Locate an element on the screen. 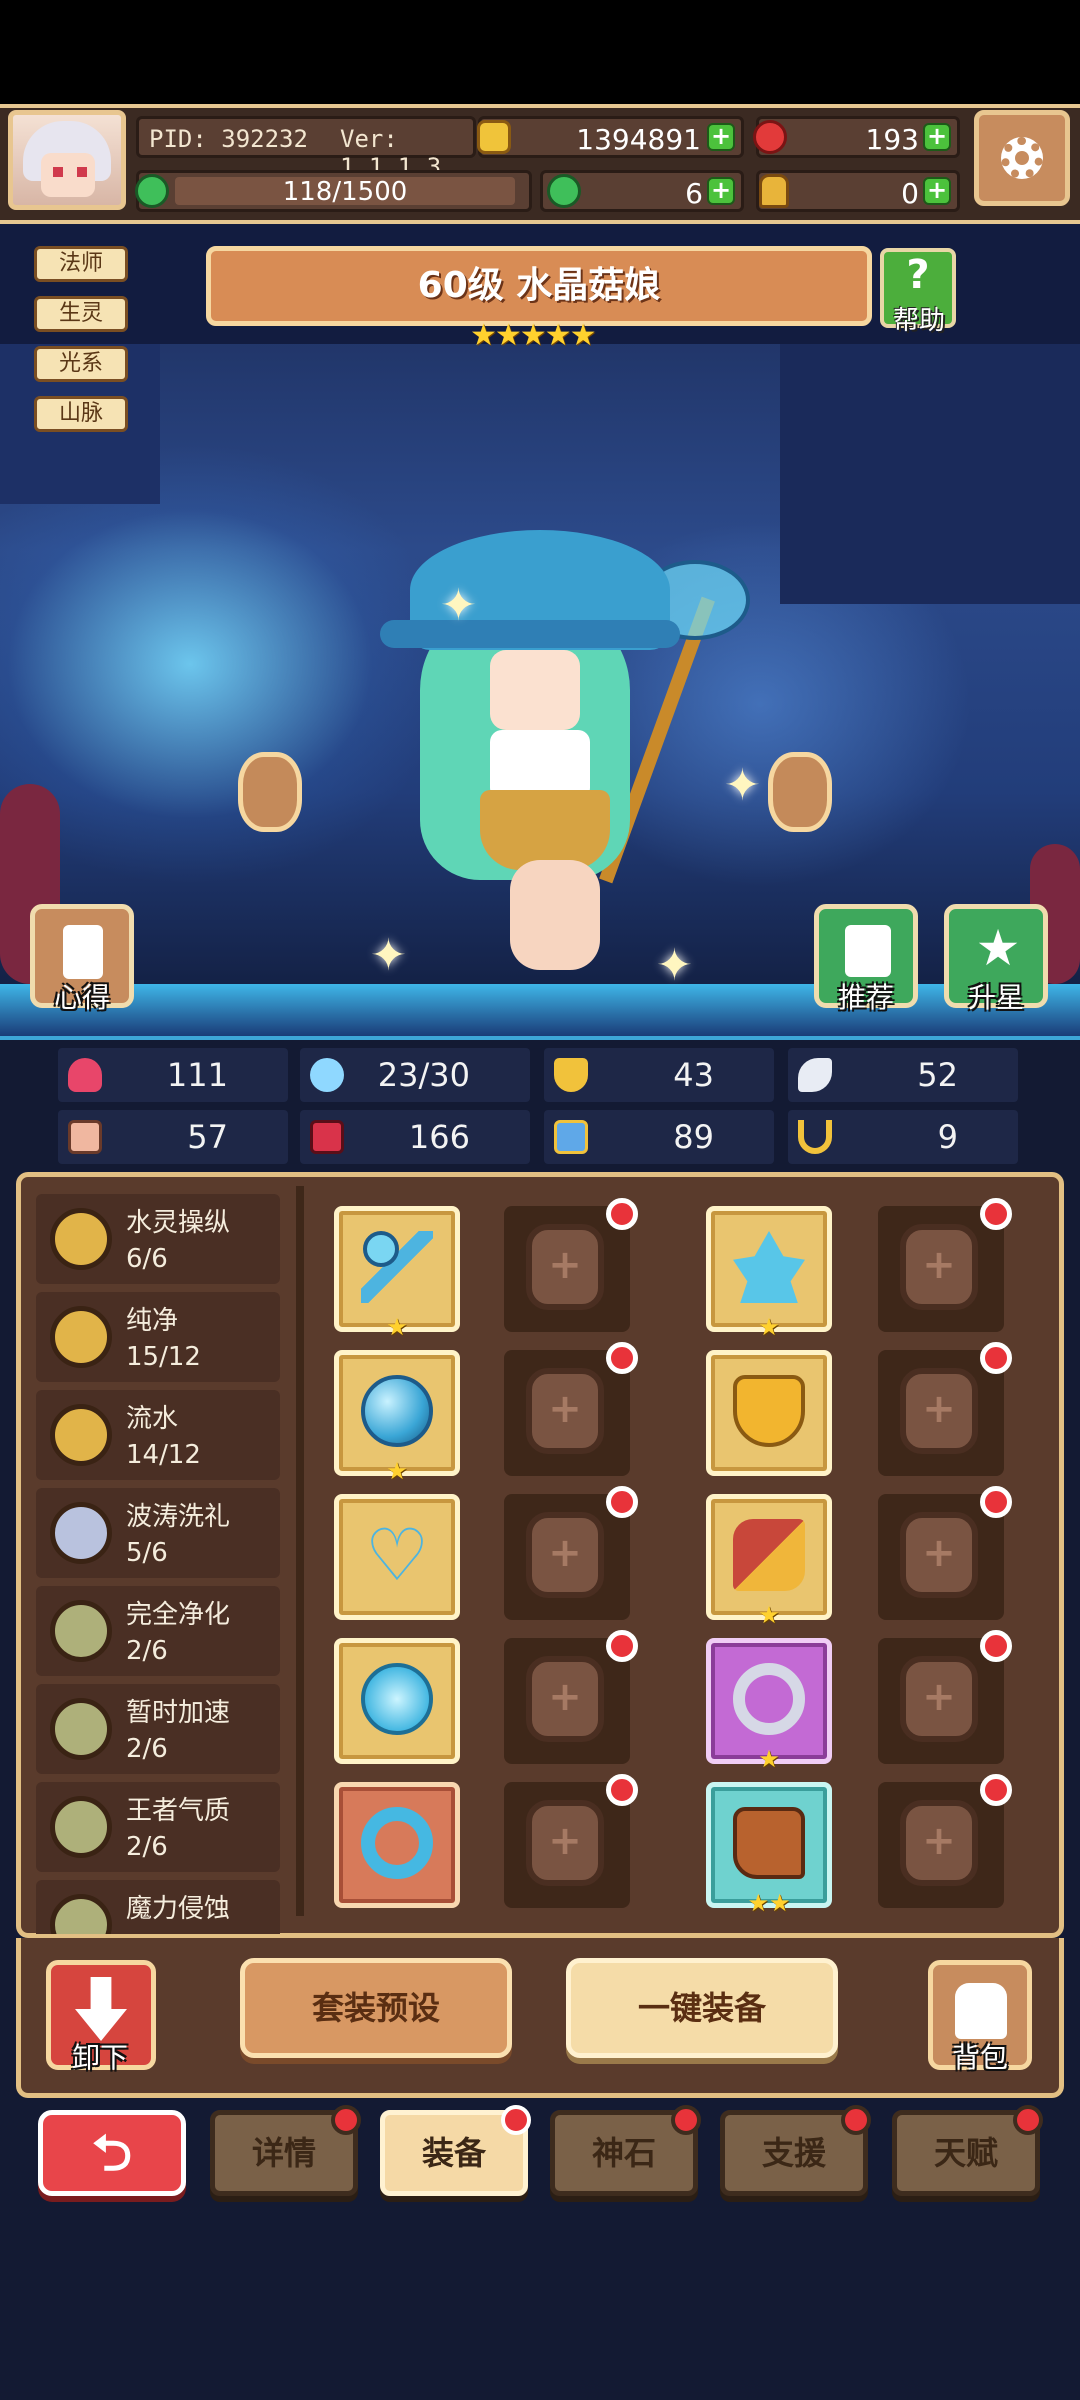 Image resolution: width=1080 pixels, height=2400 pixels. bag-label: 背包 is located at coordinates (979, 2057).